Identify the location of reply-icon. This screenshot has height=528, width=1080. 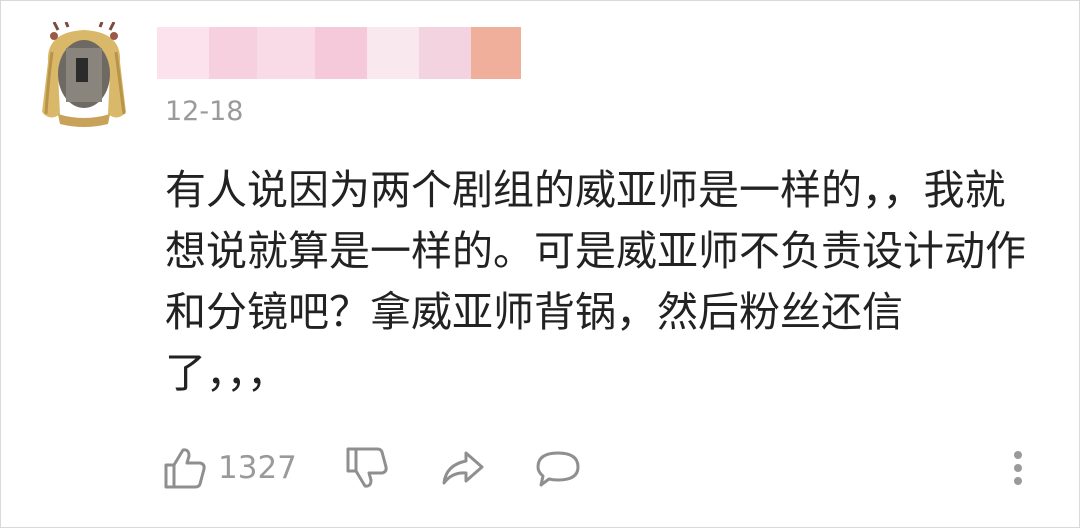
(558, 469).